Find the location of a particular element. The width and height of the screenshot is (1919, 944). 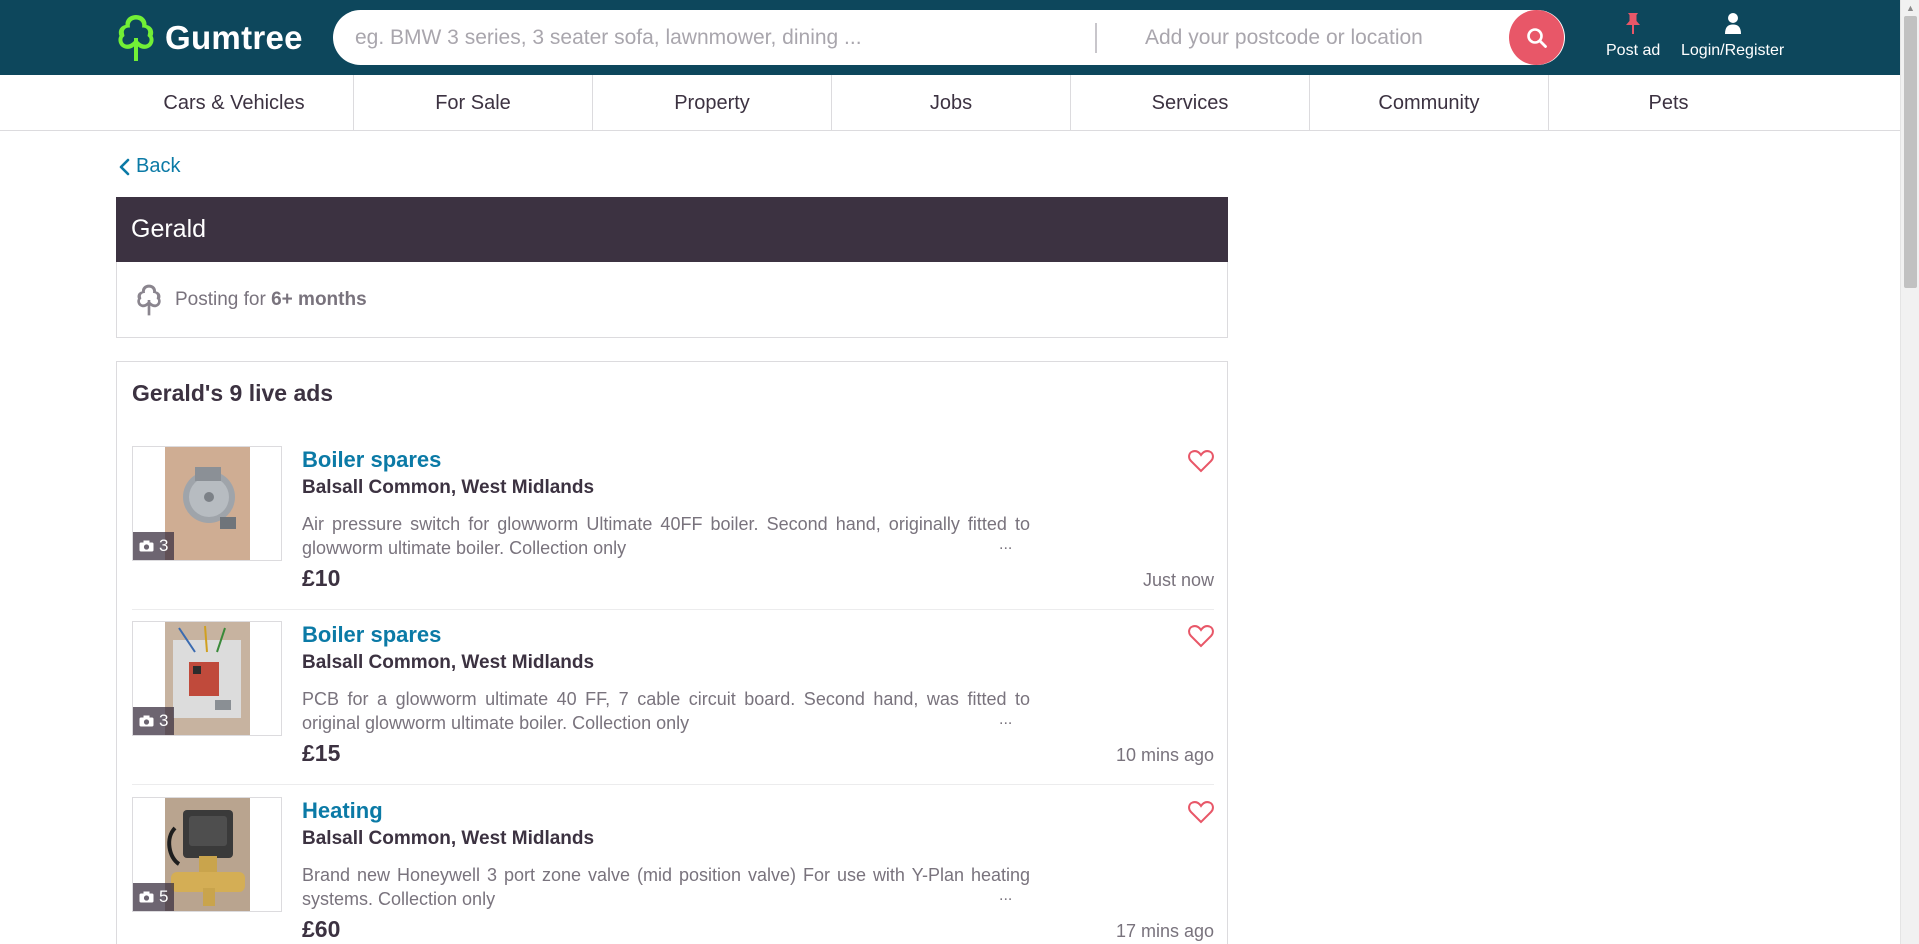

photo-count: 5 is located at coordinates (164, 896).